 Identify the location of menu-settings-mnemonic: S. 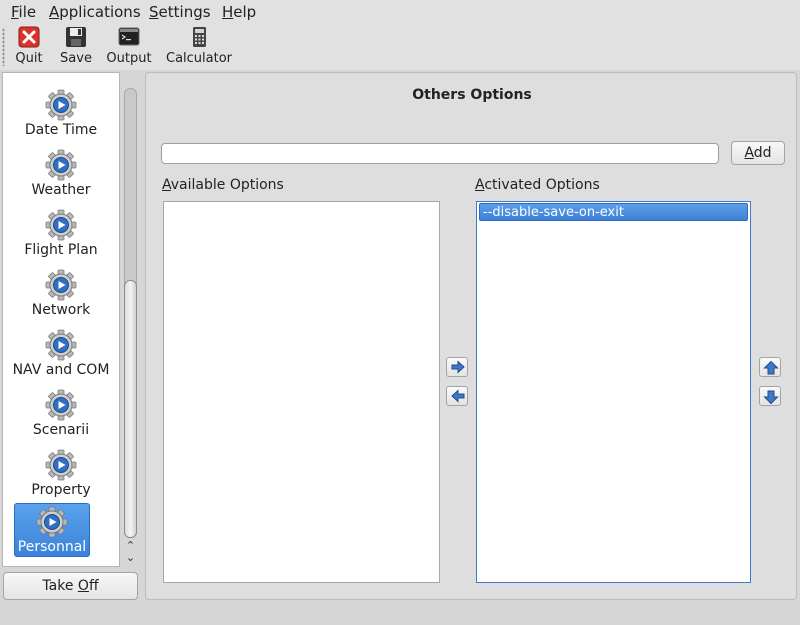
(154, 12).